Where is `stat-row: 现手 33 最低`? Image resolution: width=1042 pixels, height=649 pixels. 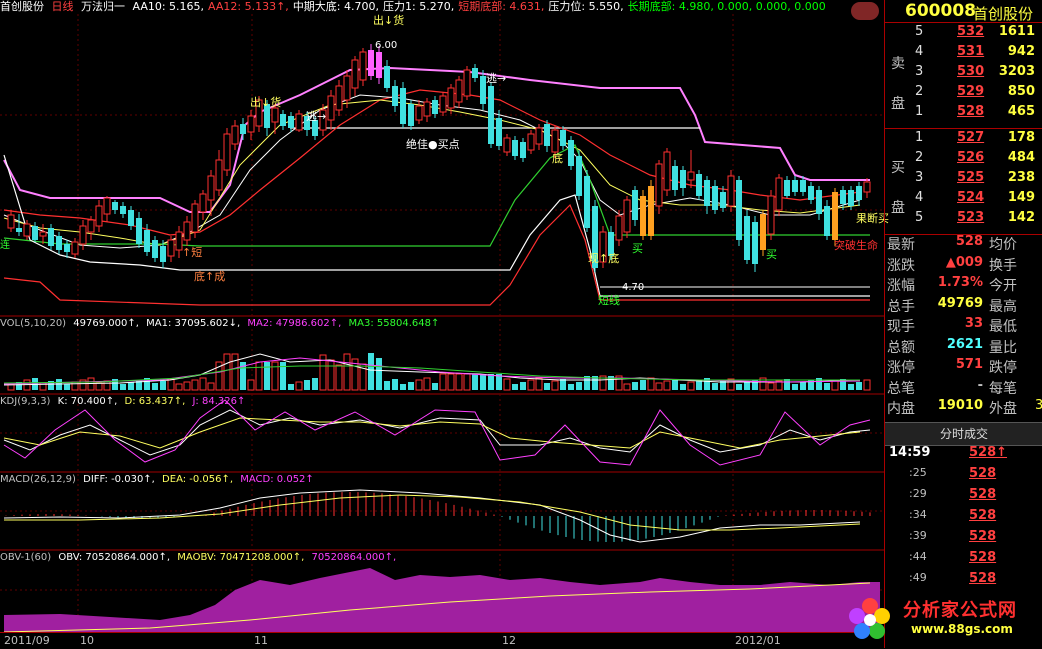
stat-row: 现手 33 最低 is located at coordinates (963, 326).